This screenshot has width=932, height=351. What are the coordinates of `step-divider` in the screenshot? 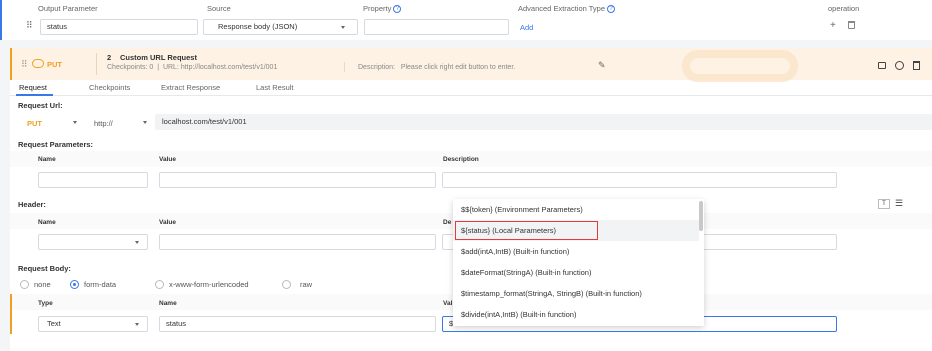 It's located at (96, 64).